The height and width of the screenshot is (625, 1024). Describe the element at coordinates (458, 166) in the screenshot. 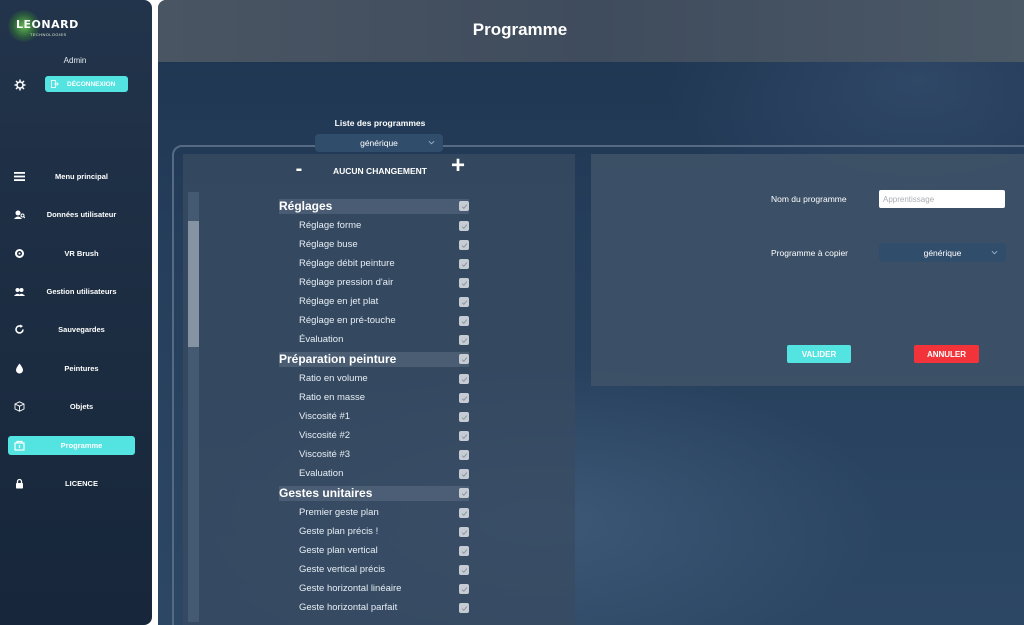

I see `expand-all-button: +` at that location.